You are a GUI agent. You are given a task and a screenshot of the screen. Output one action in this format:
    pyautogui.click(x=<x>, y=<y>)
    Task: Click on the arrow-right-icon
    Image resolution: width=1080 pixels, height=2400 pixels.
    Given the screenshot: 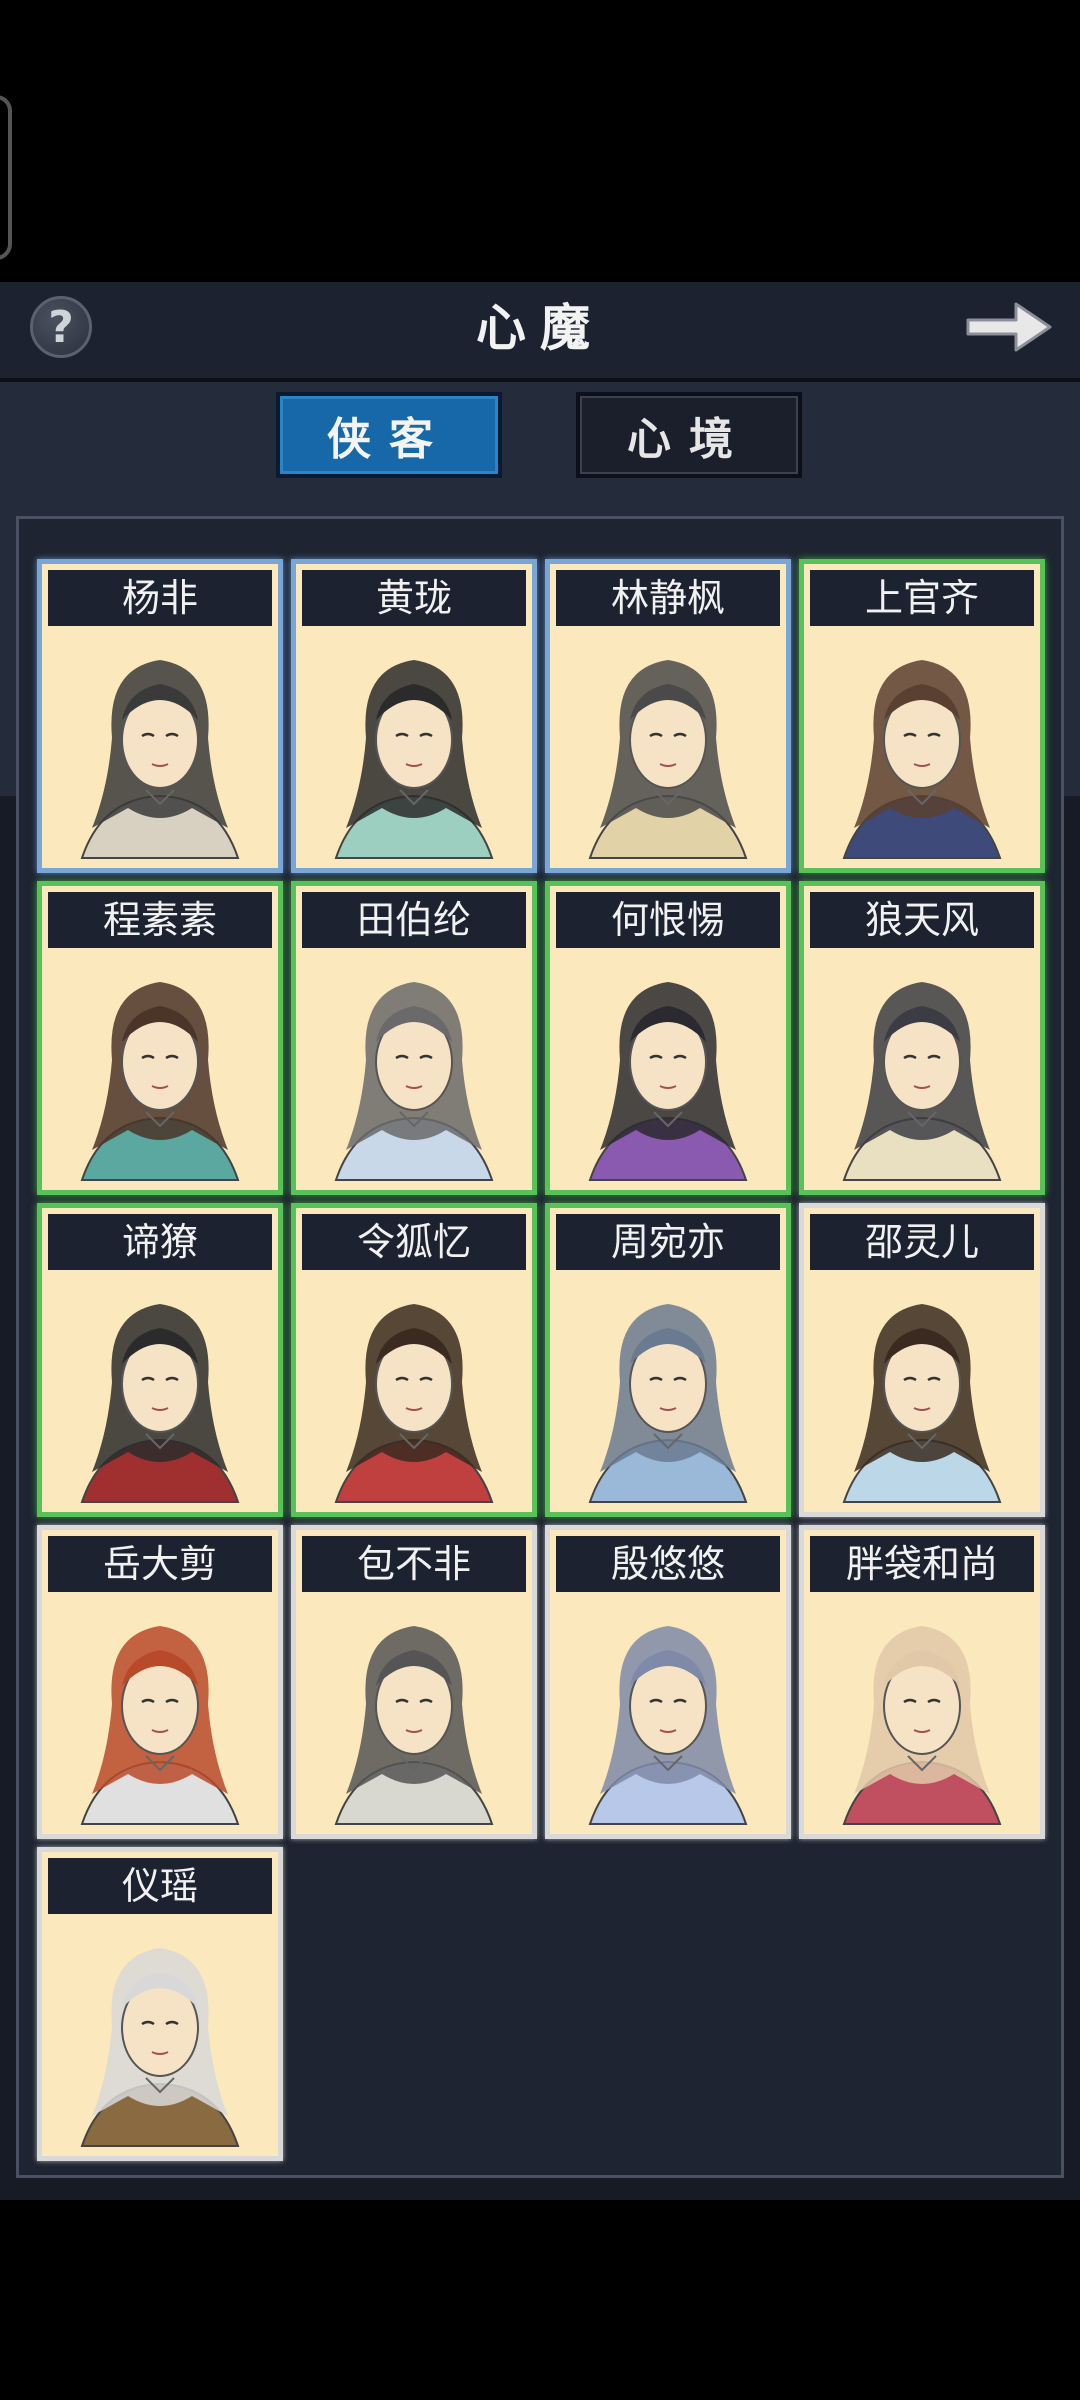 What is the action you would take?
    pyautogui.click(x=1009, y=327)
    